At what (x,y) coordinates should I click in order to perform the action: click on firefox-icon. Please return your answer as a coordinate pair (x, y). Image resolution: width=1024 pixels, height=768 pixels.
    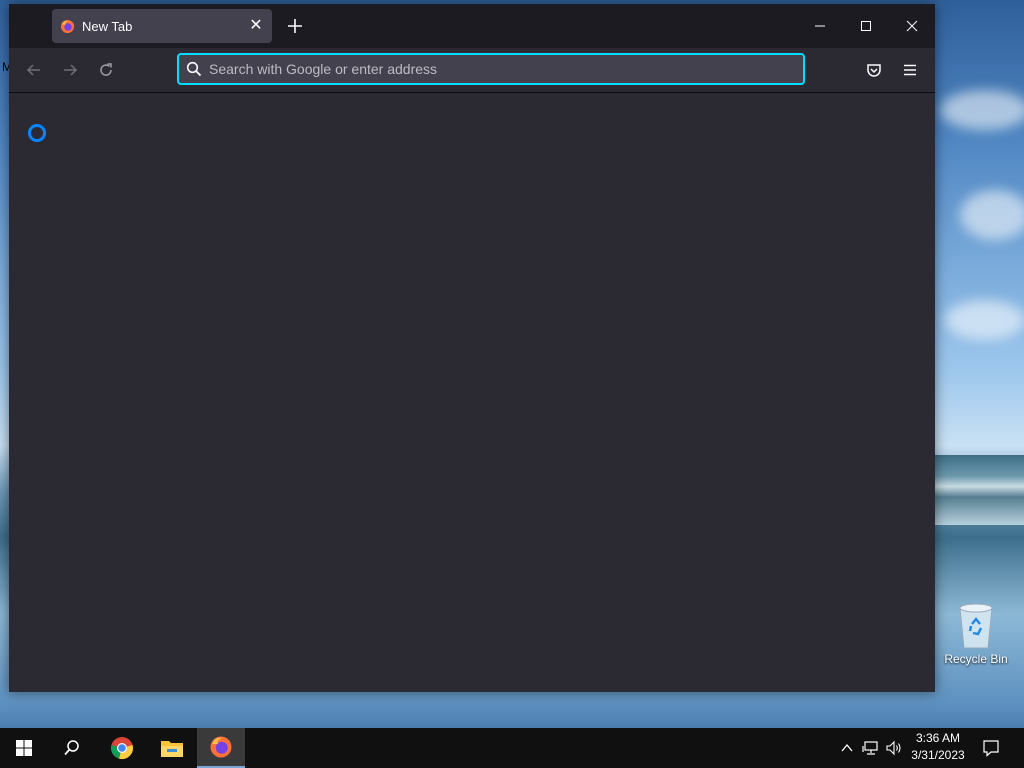
    Looking at the image, I should click on (221, 747).